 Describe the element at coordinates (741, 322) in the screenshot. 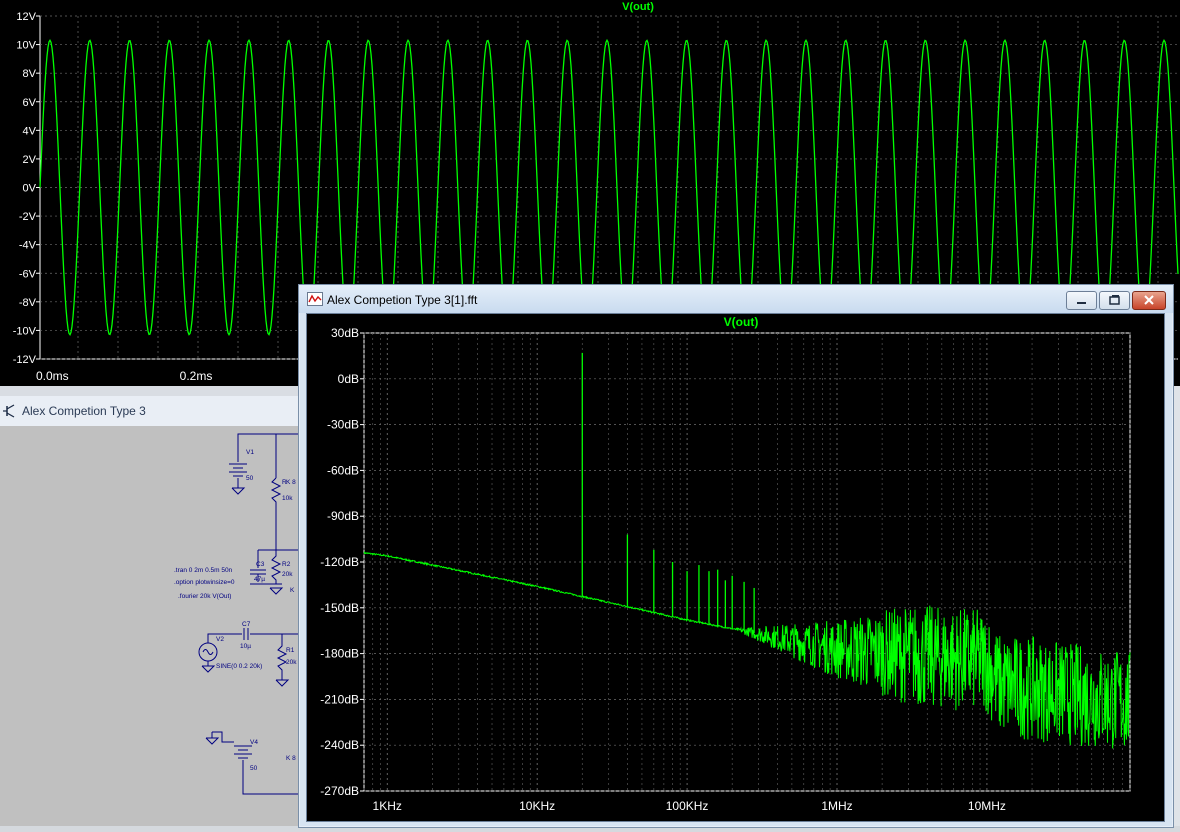

I see `fft-chart-title: V(out)` at that location.